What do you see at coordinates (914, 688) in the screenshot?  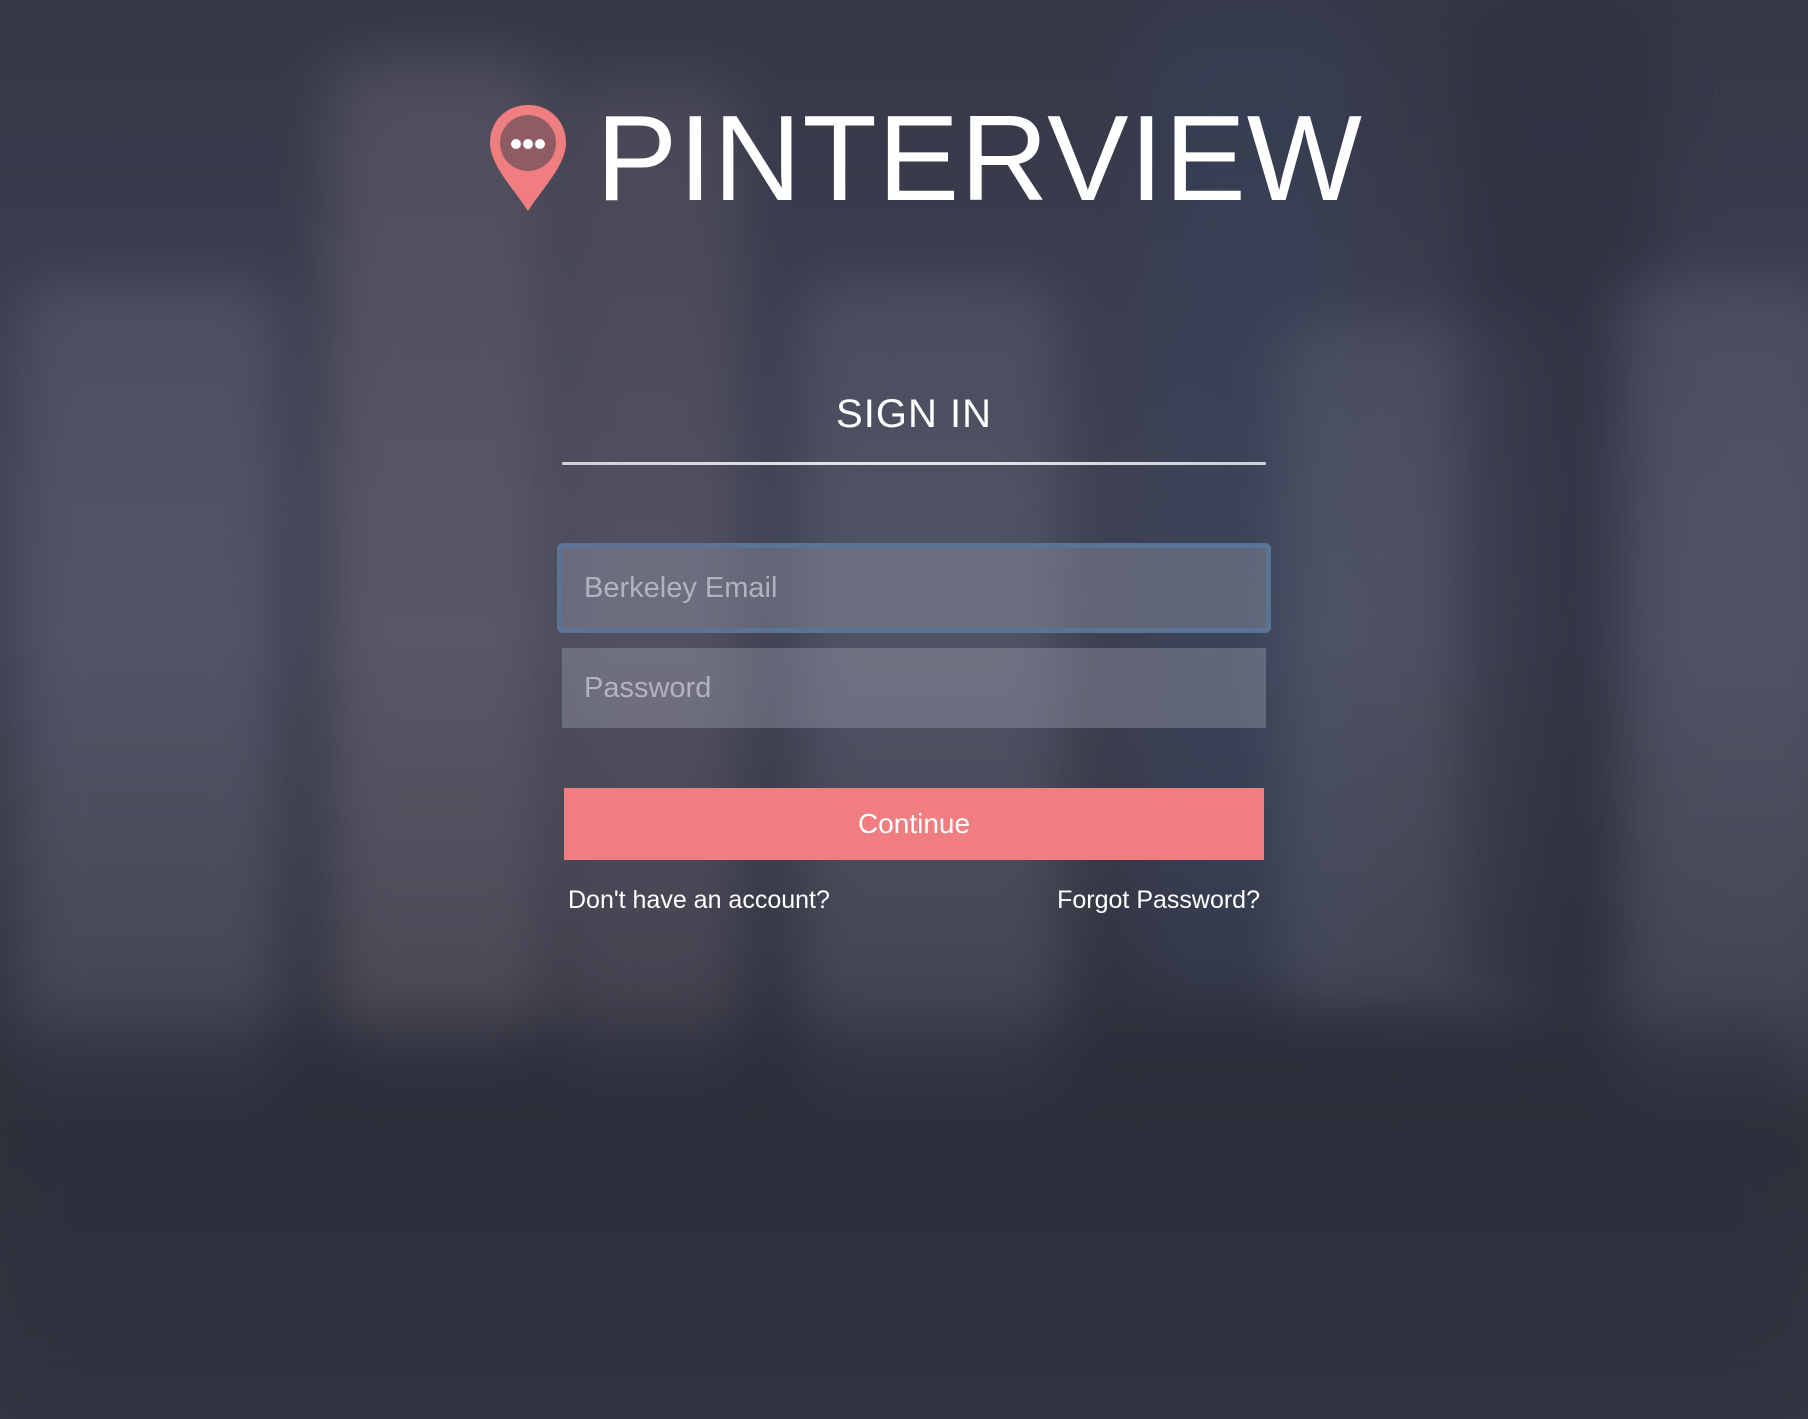 I see `password-field` at bounding box center [914, 688].